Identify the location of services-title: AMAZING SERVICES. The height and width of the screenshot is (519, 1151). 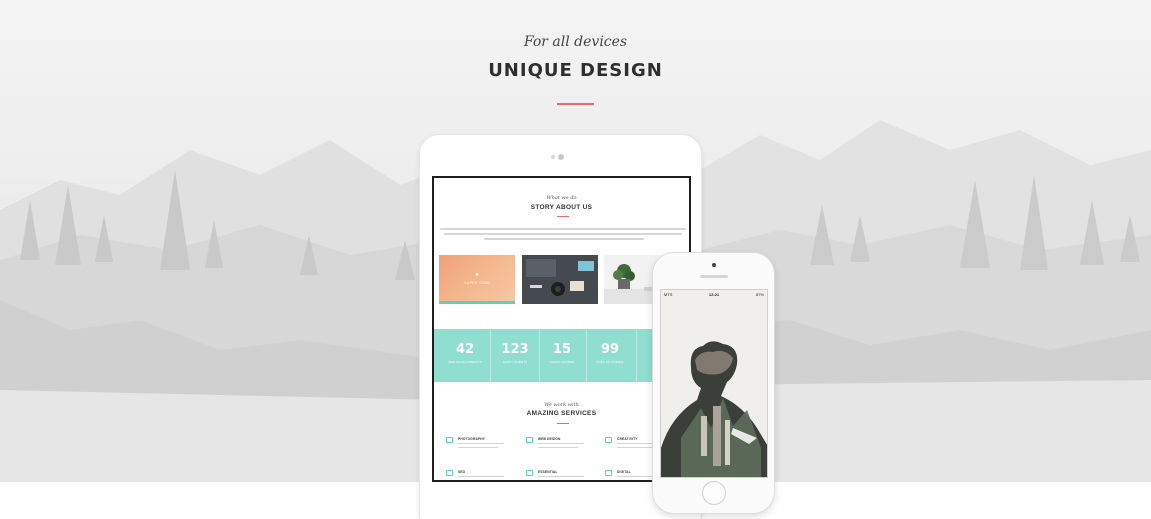
(561, 413).